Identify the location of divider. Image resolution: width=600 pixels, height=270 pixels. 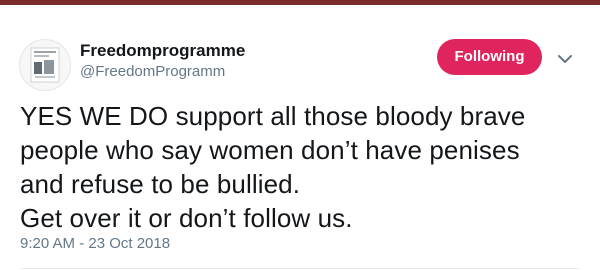
(300, 268).